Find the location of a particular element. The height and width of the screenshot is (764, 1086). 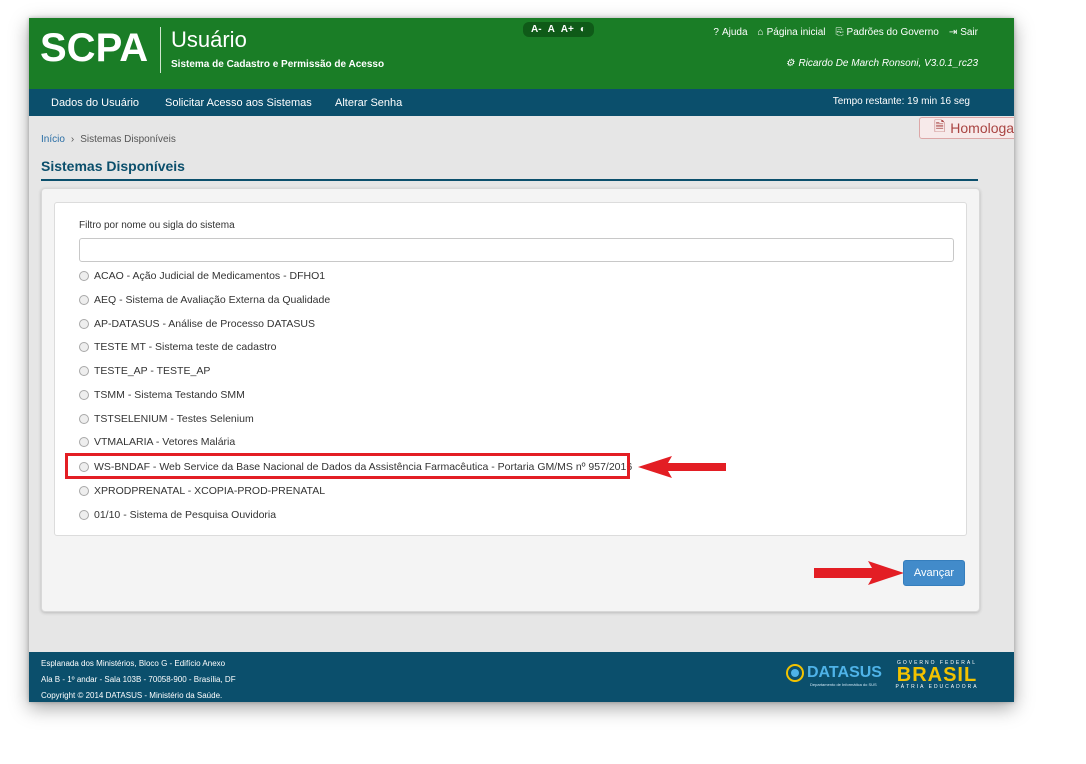

help-label: Ajuda is located at coordinates (734, 32).